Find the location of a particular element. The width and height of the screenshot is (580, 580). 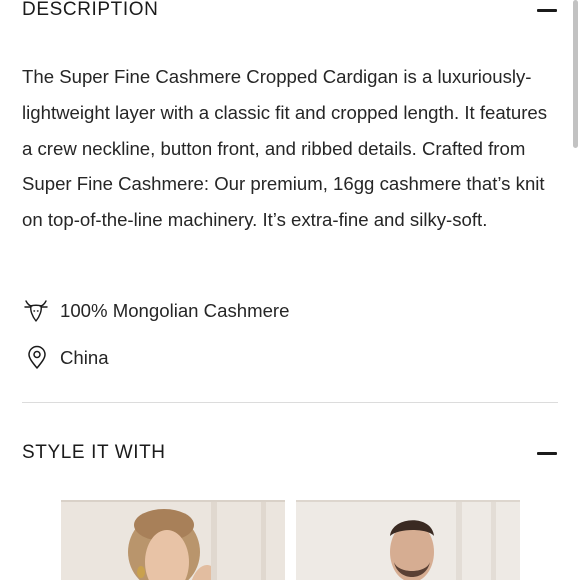

collapse-style-button is located at coordinates (547, 453).